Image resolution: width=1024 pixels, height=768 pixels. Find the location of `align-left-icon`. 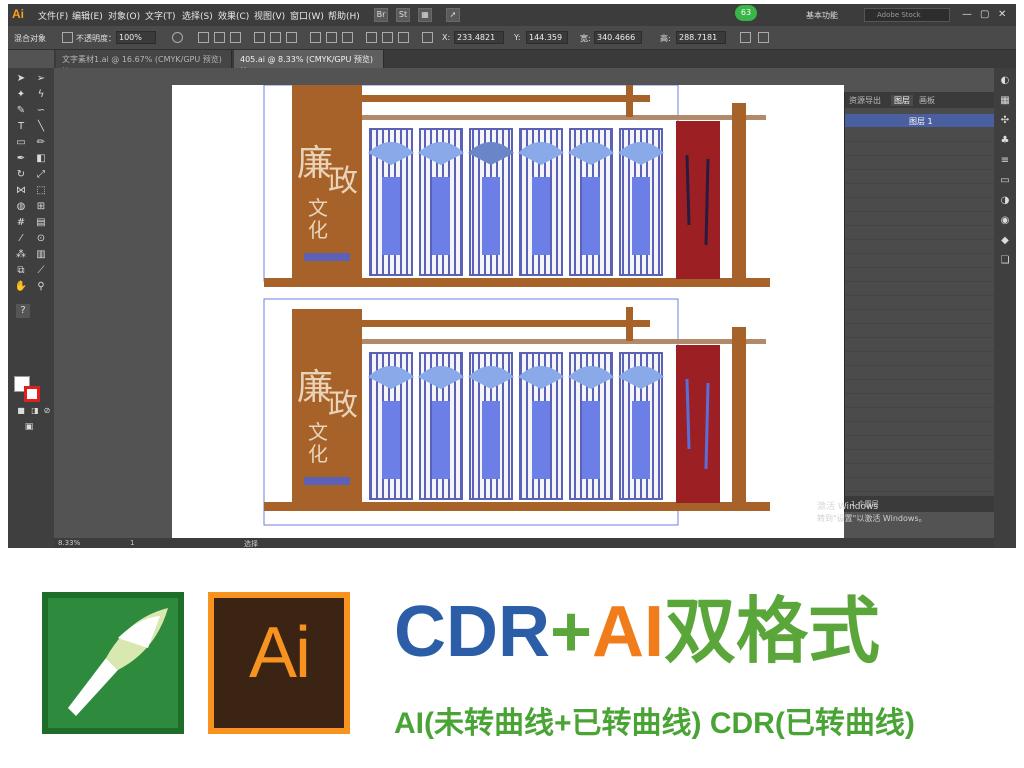

align-left-icon is located at coordinates (203, 37).